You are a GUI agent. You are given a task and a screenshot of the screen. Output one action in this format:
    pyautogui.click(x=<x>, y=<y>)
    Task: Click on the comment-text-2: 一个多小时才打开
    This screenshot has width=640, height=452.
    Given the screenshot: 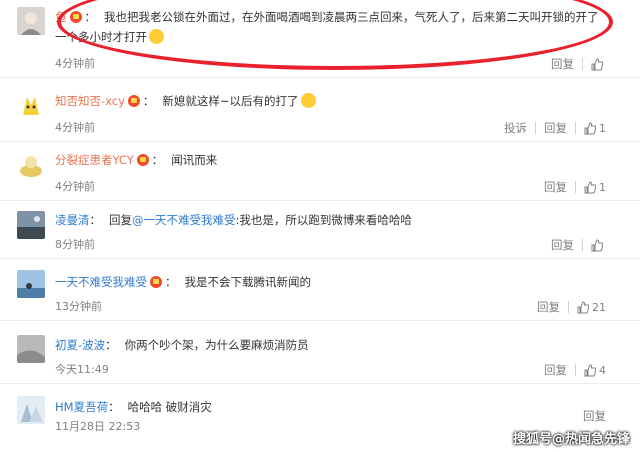 What is the action you would take?
    pyautogui.click(x=101, y=37)
    